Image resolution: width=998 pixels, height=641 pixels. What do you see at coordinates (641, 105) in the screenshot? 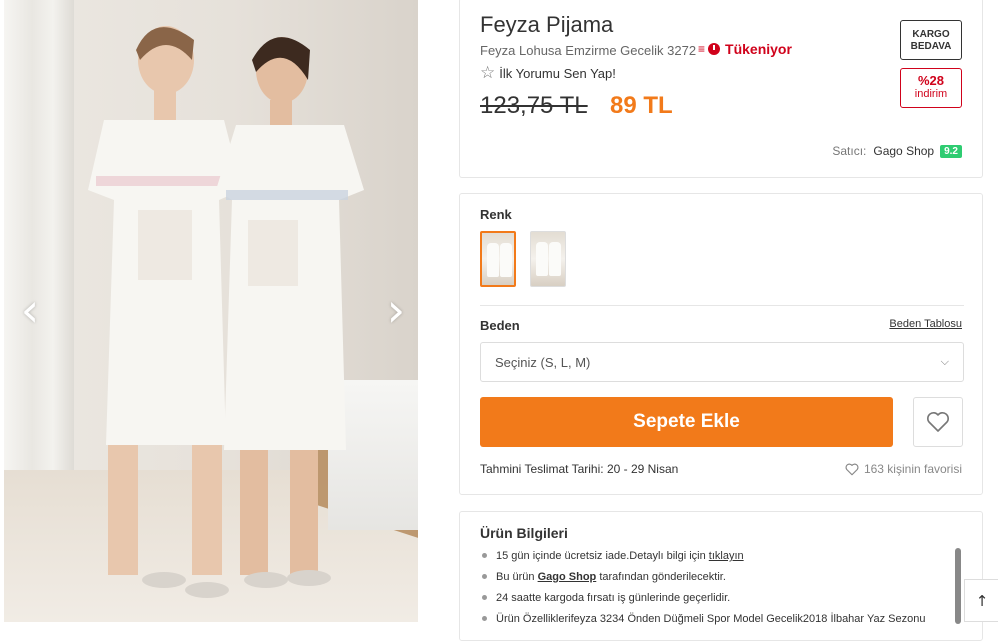
I see `current-price: 89 TL` at bounding box center [641, 105].